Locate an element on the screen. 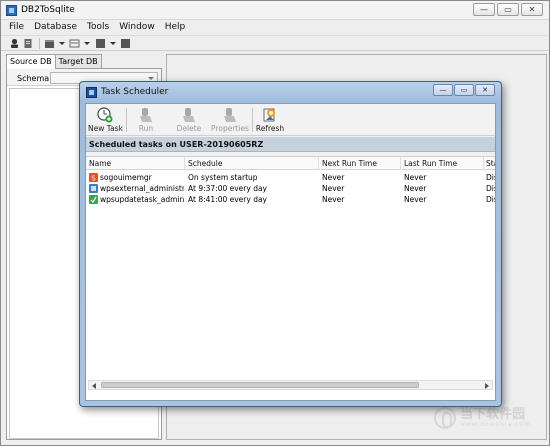 The width and height of the screenshot is (550, 446). main-toolbar is located at coordinates (275, 43).